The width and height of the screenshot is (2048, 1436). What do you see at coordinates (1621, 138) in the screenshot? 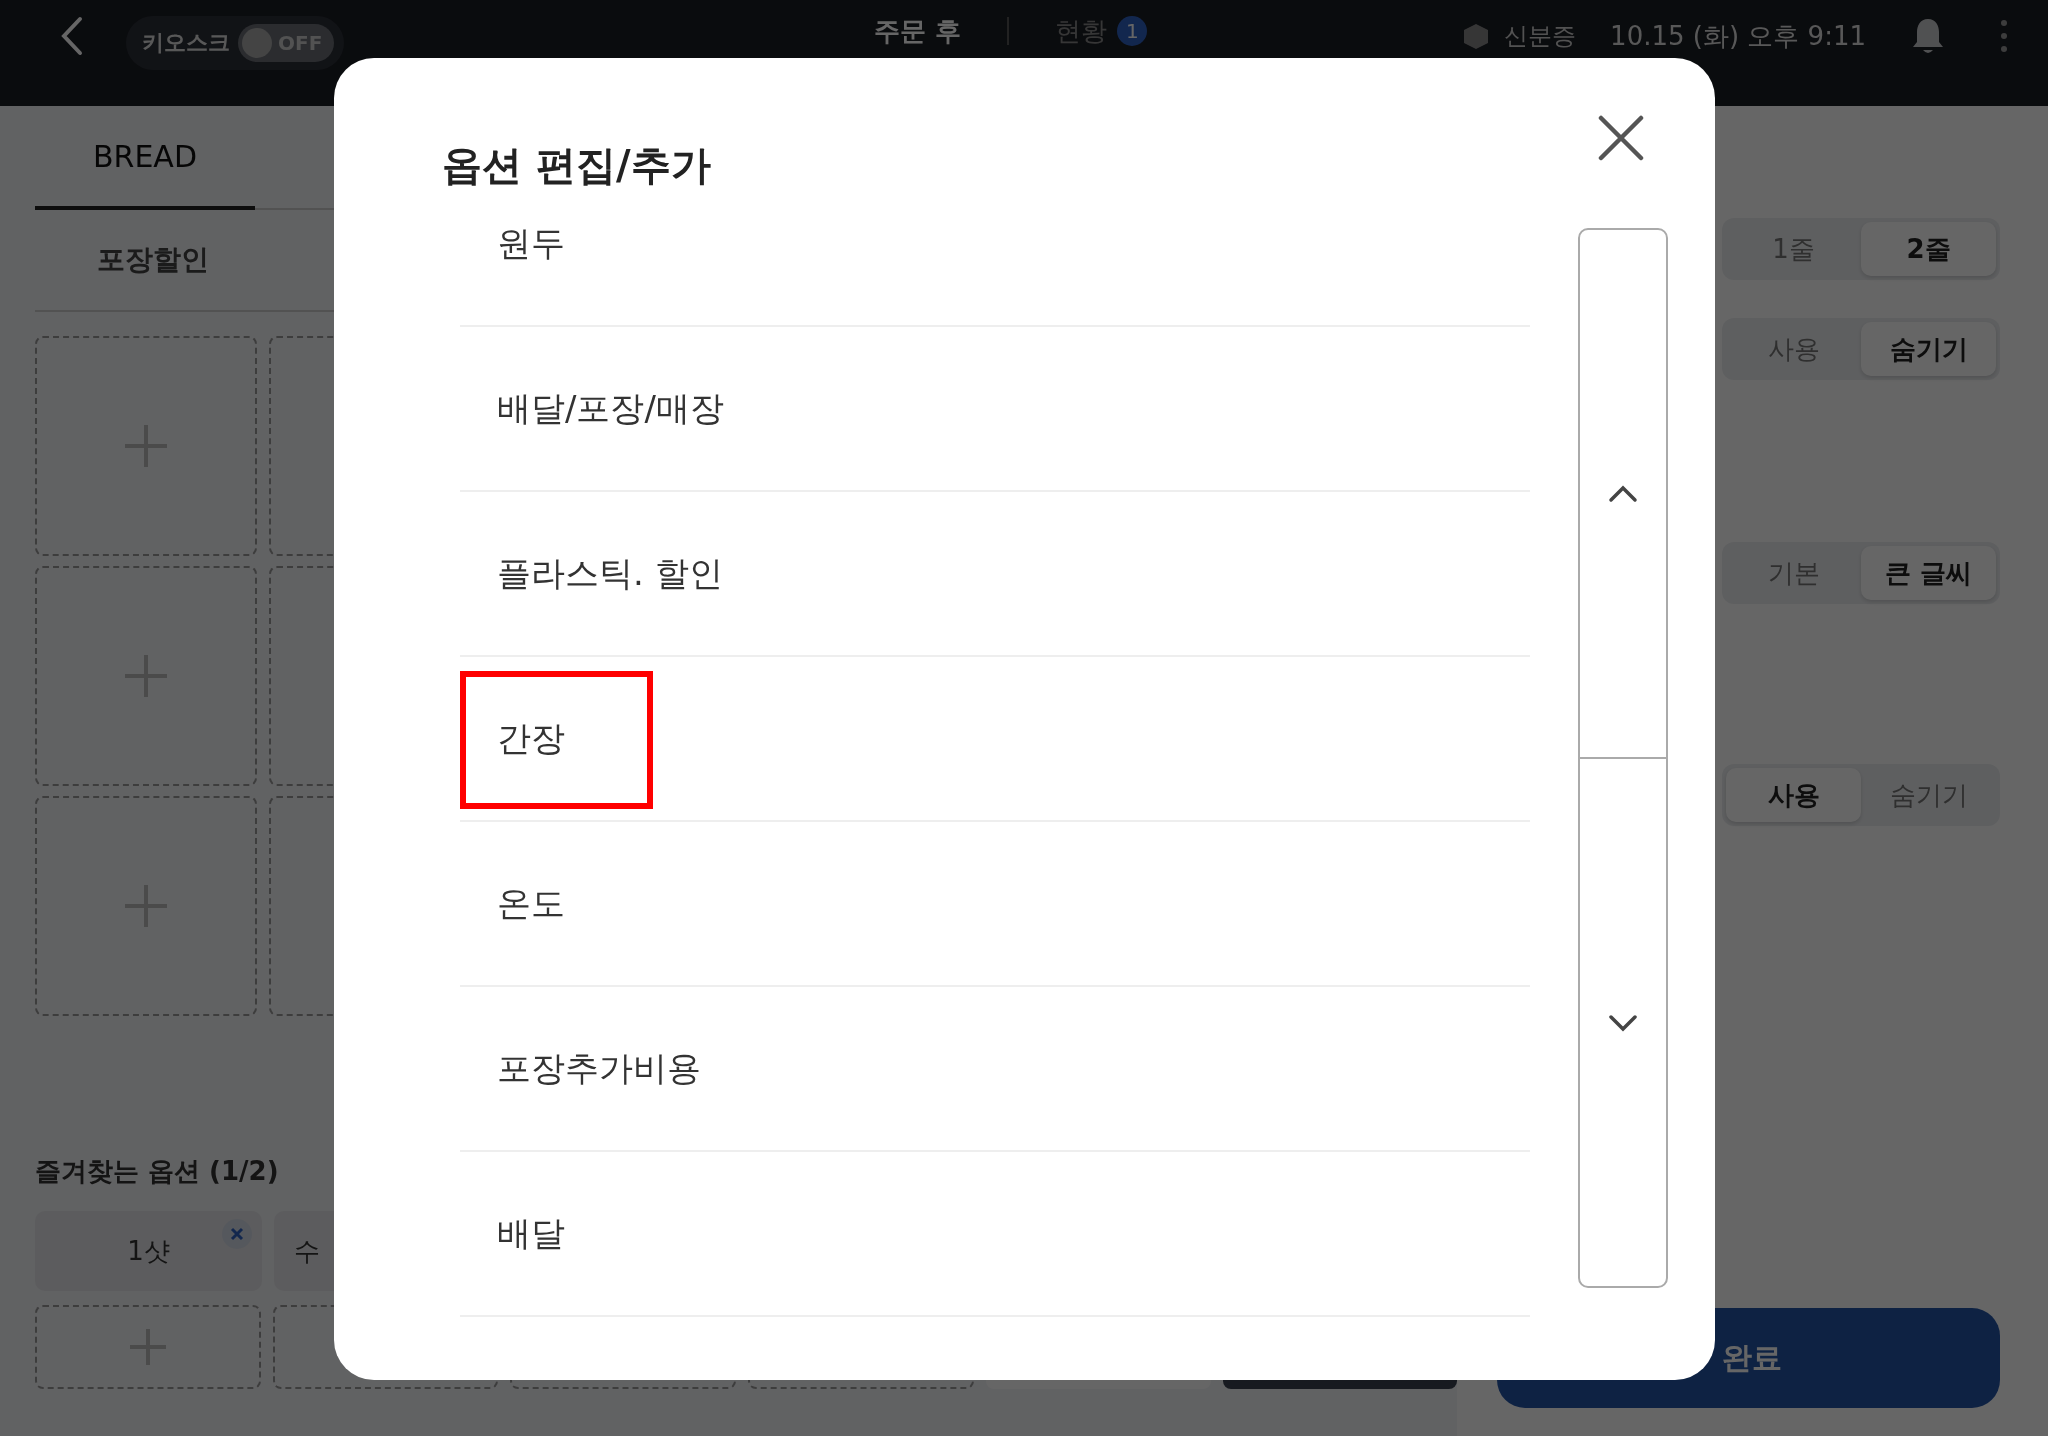
I see `close-icon` at bounding box center [1621, 138].